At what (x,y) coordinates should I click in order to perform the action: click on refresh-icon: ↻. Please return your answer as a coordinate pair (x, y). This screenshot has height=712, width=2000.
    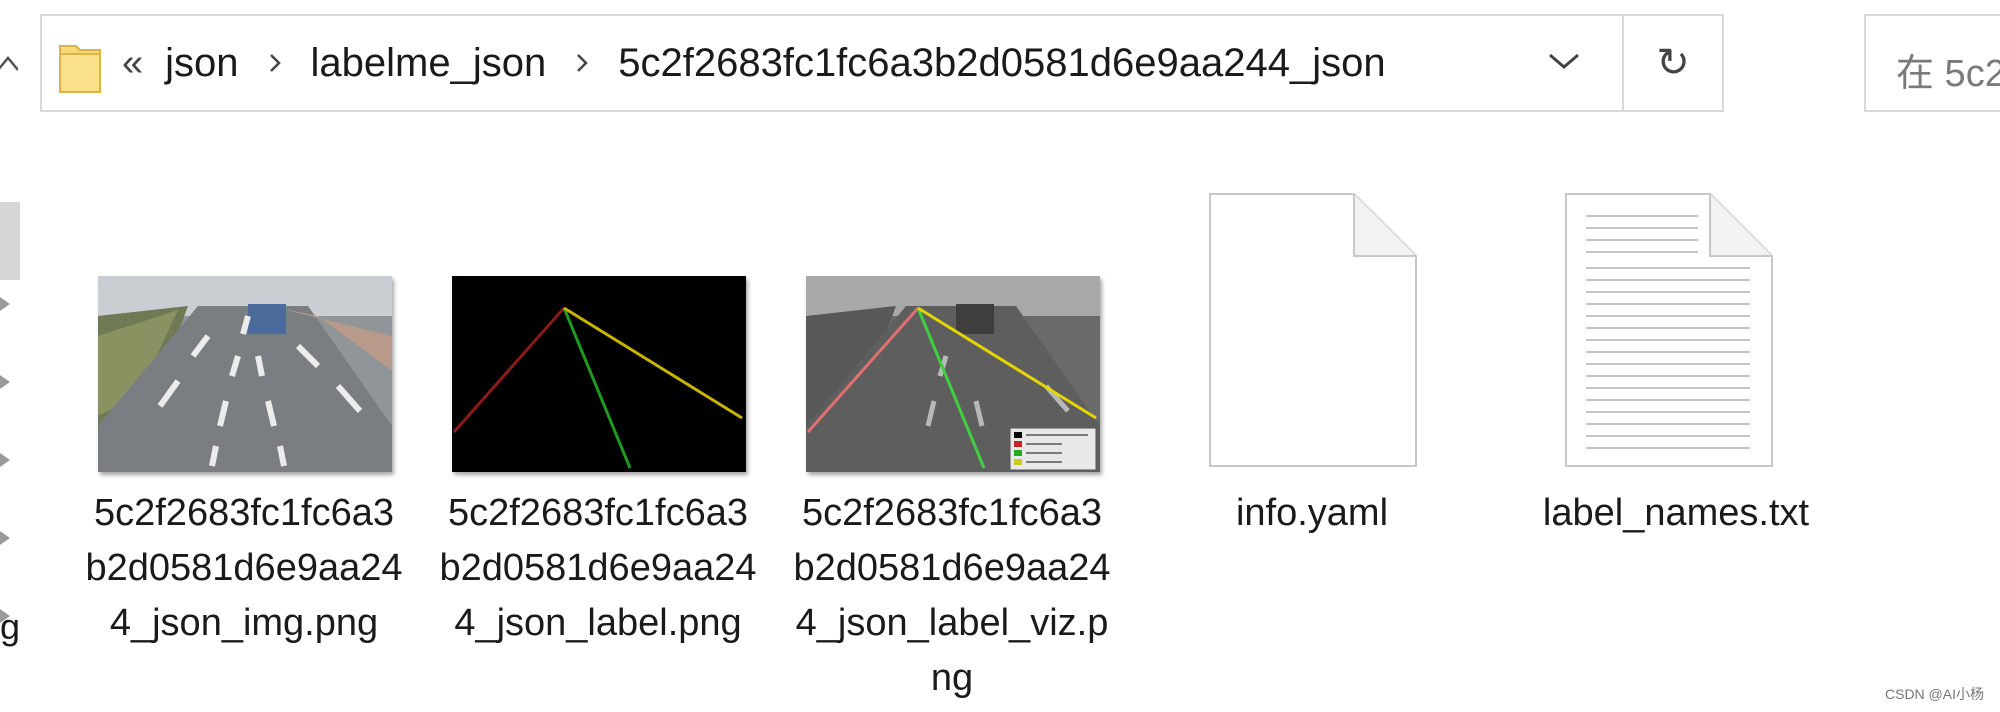
    Looking at the image, I should click on (1673, 63).